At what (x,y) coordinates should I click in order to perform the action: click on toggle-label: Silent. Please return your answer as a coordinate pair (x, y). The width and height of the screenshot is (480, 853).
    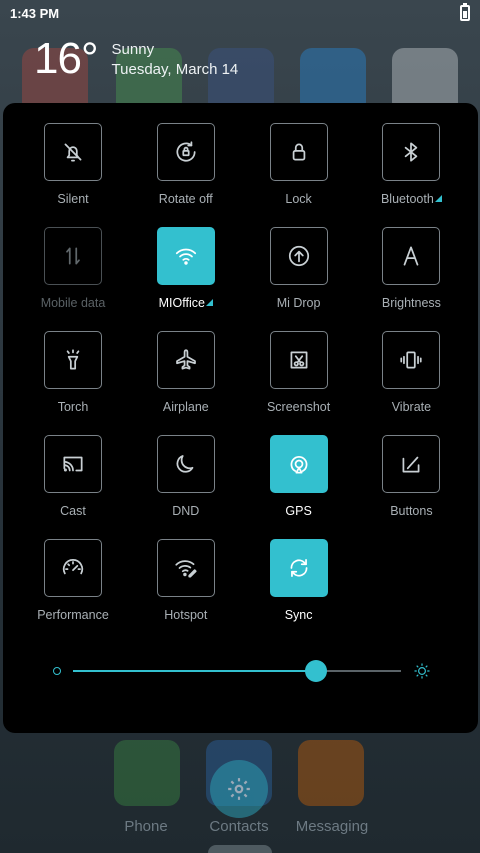
    Looking at the image, I should click on (72, 199).